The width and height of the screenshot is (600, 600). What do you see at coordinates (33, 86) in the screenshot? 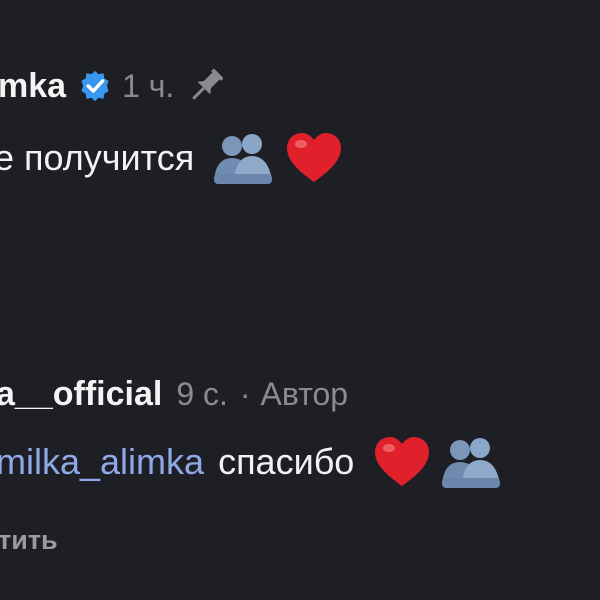
I see `comment-username-1: mka` at bounding box center [33, 86].